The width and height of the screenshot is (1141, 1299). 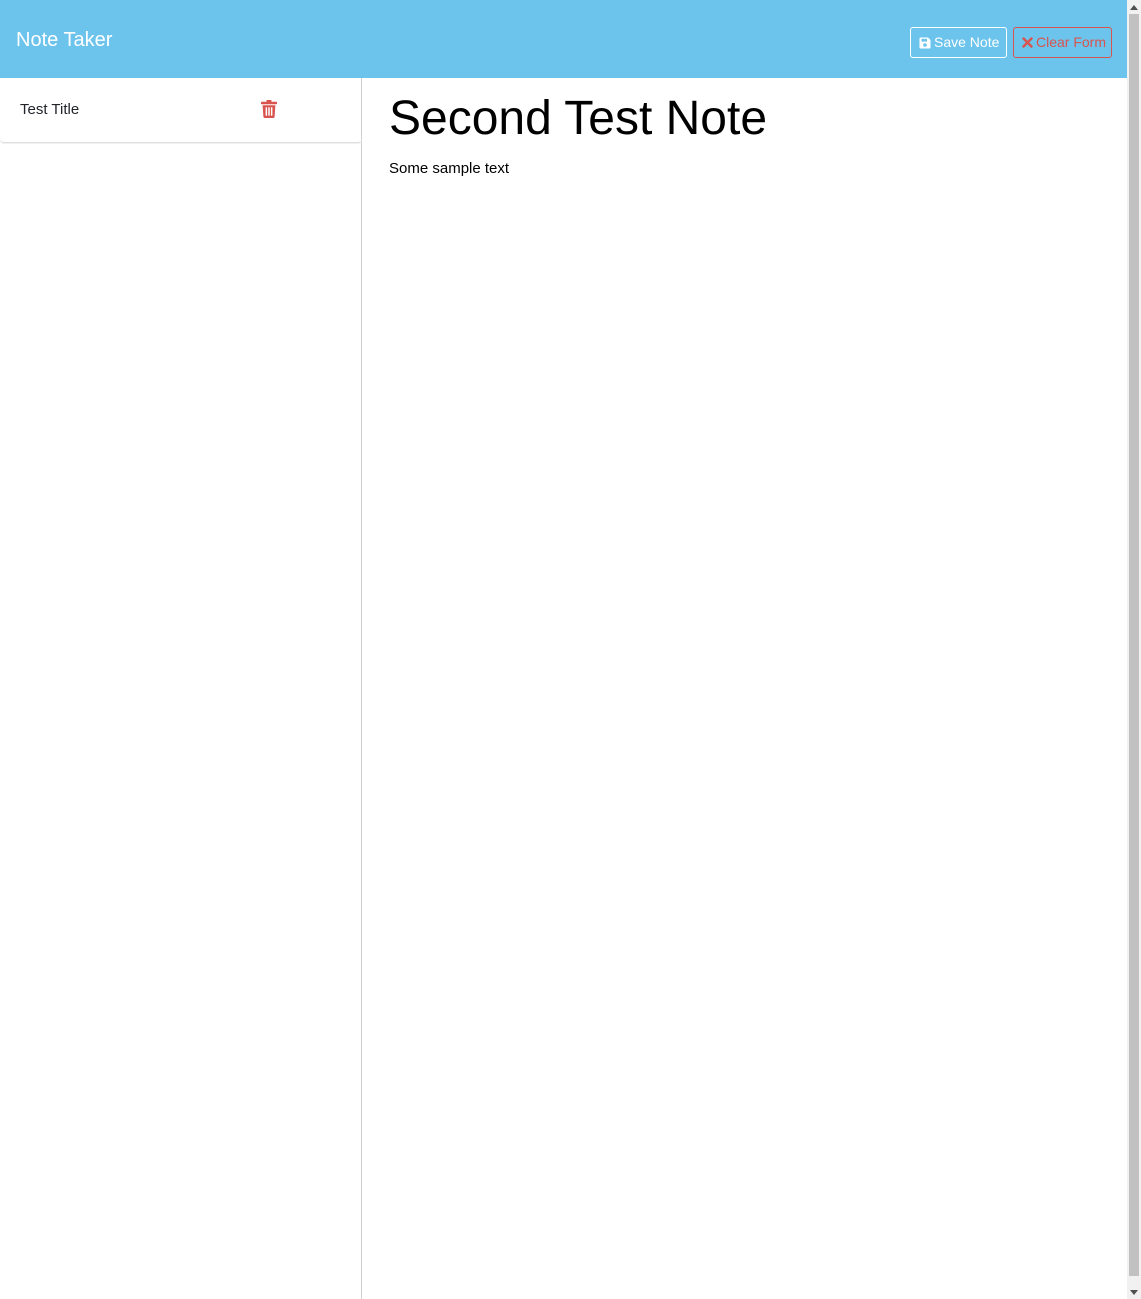 What do you see at coordinates (1134, 7) in the screenshot?
I see `scroll-up-arrow-icon` at bounding box center [1134, 7].